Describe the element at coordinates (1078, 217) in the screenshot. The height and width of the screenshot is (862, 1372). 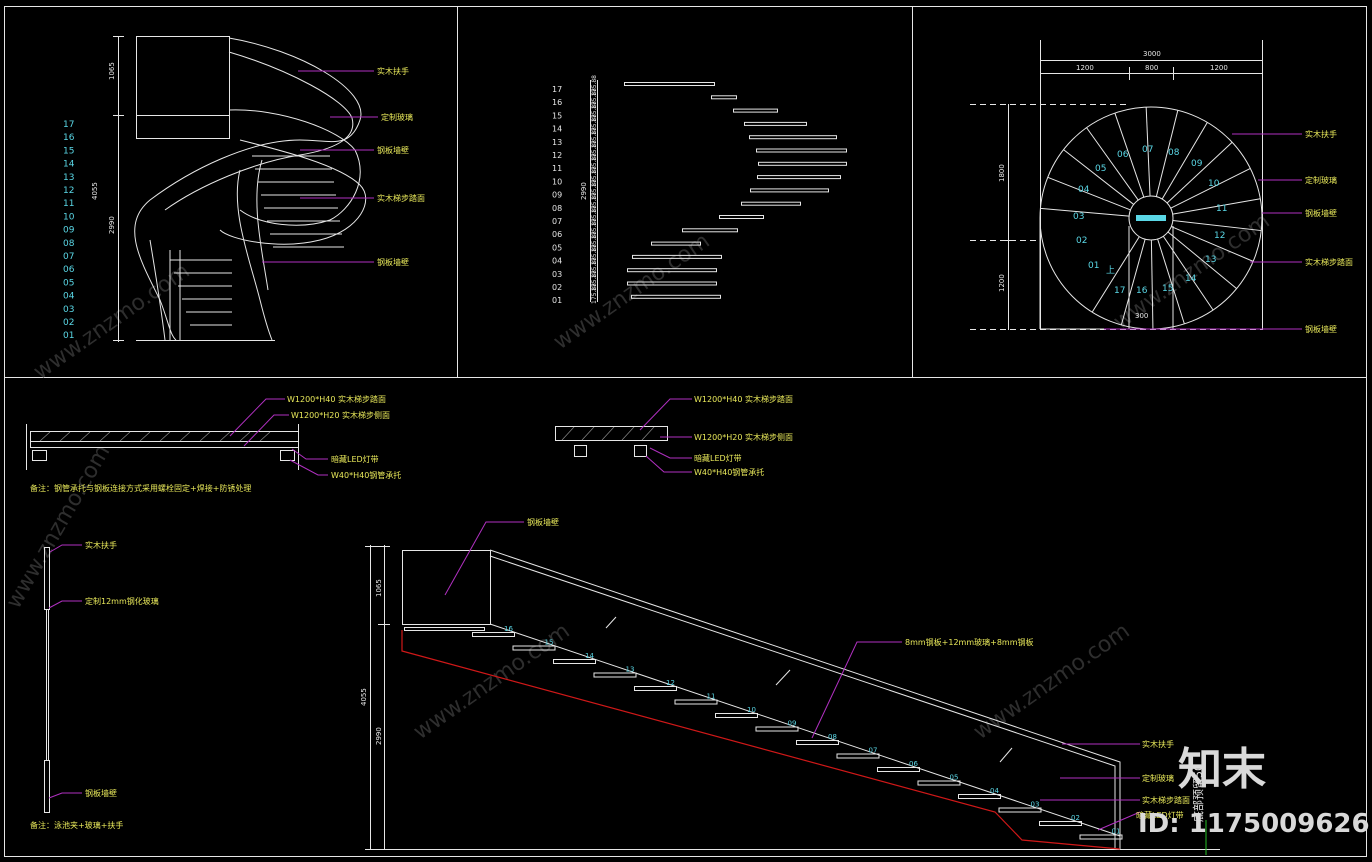
I see `plan-step-number: 03` at that location.